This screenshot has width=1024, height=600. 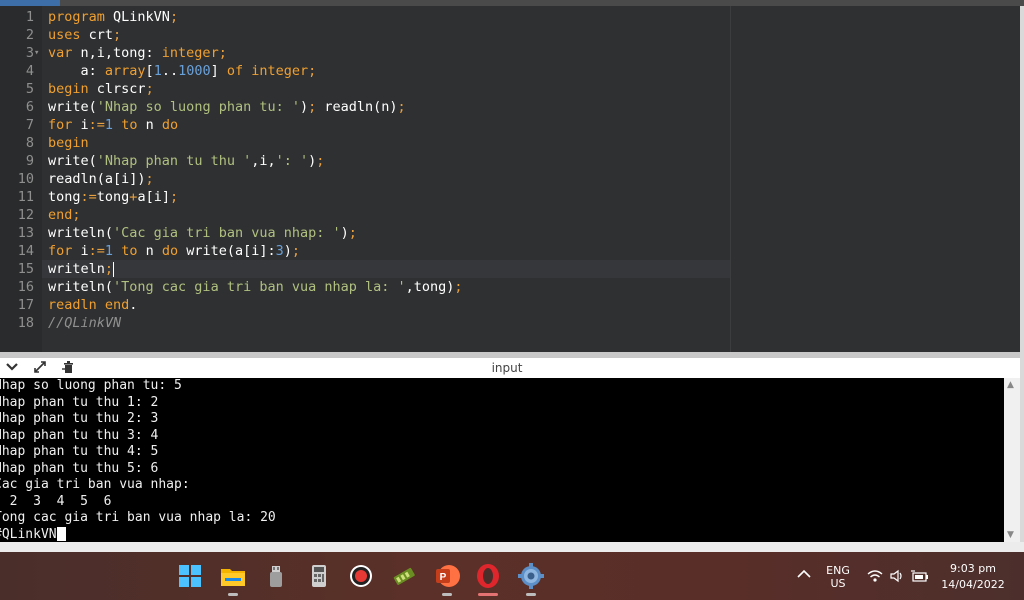 I want to click on clock-time: 9:03 pm, so click(x=973, y=568).